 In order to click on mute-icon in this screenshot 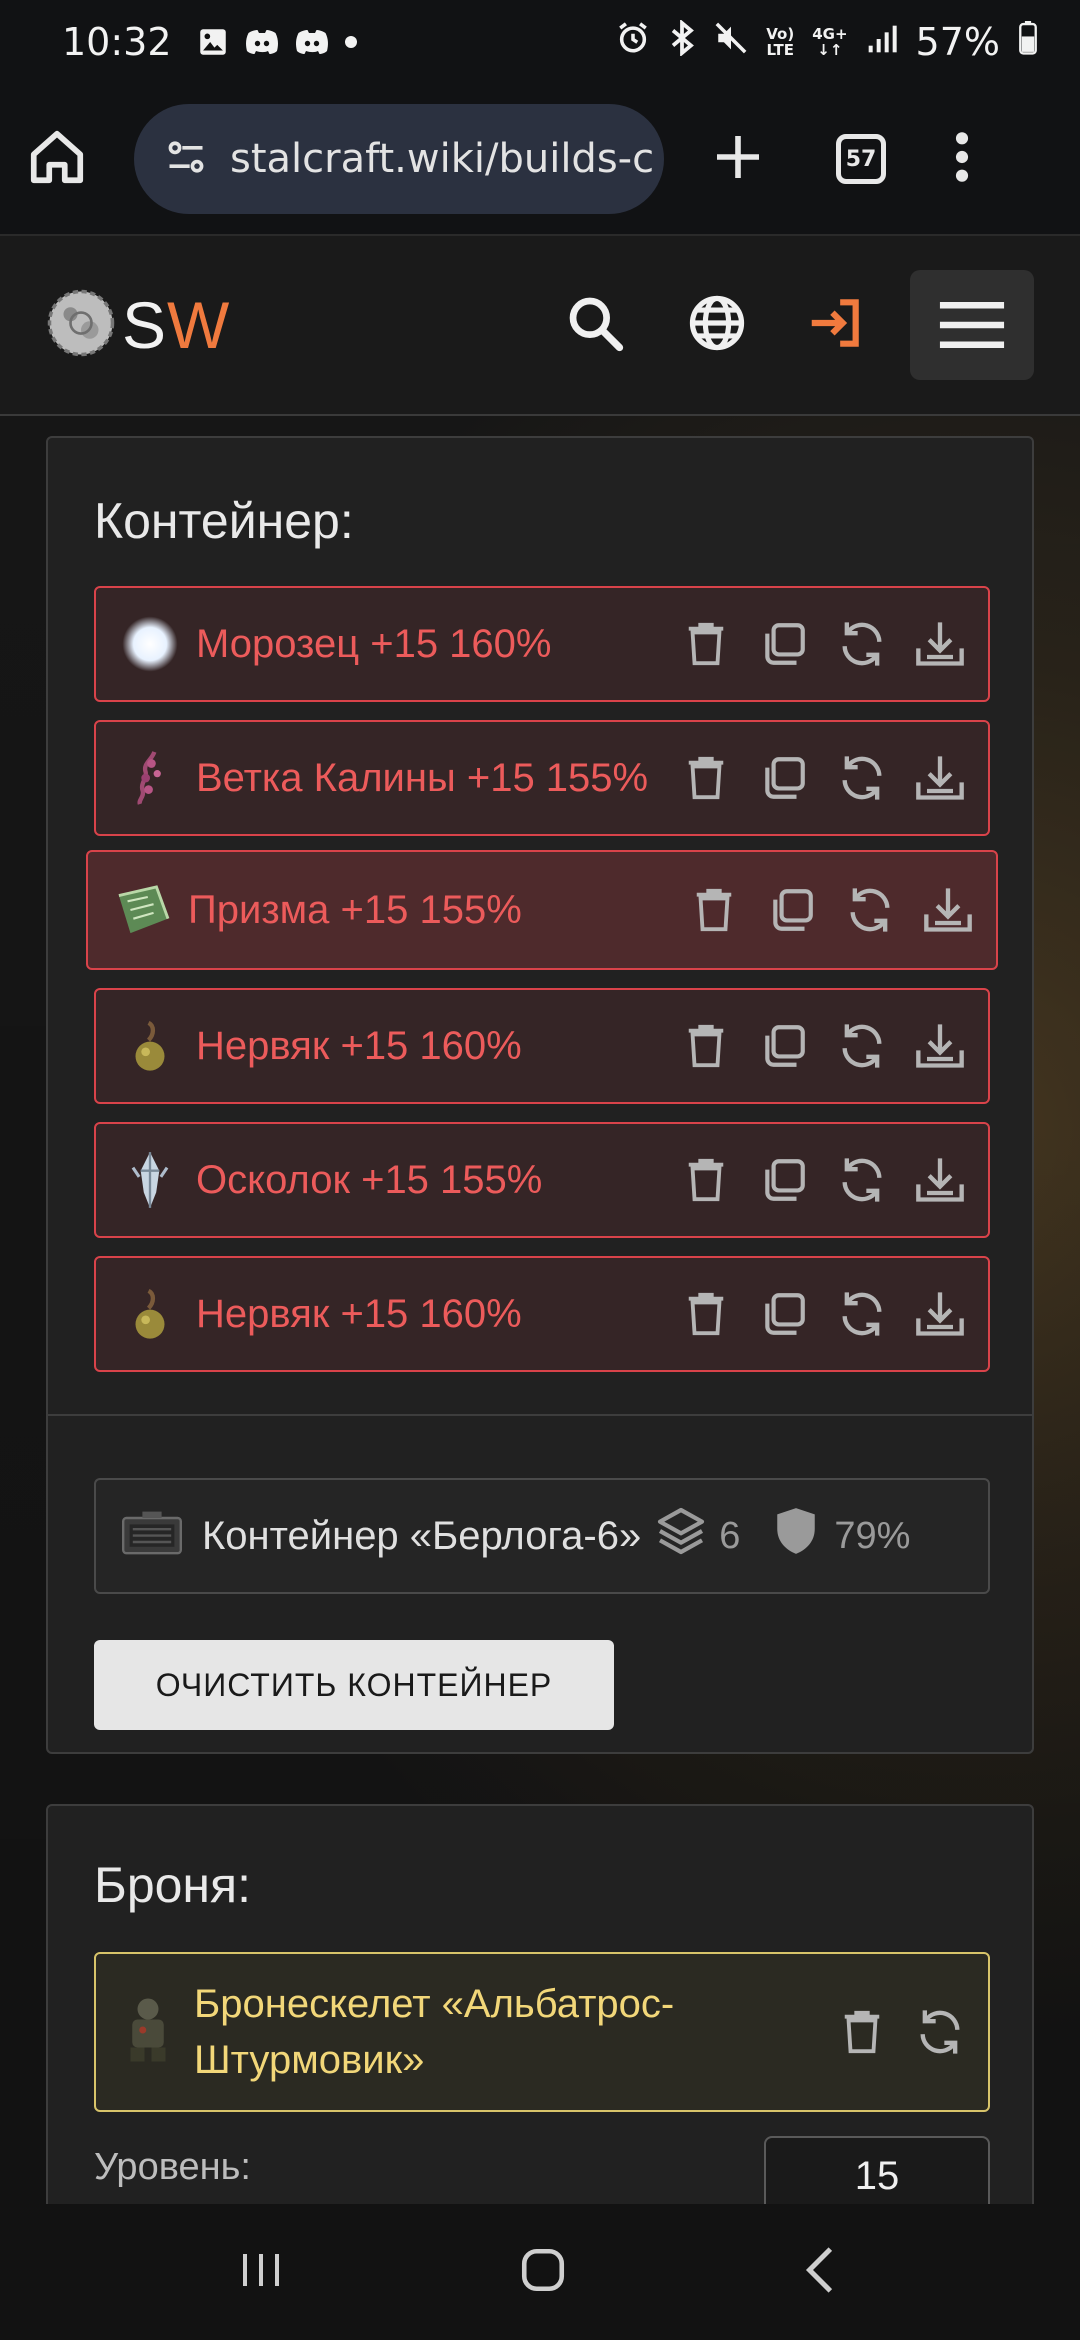, I will do `click(731, 42)`.